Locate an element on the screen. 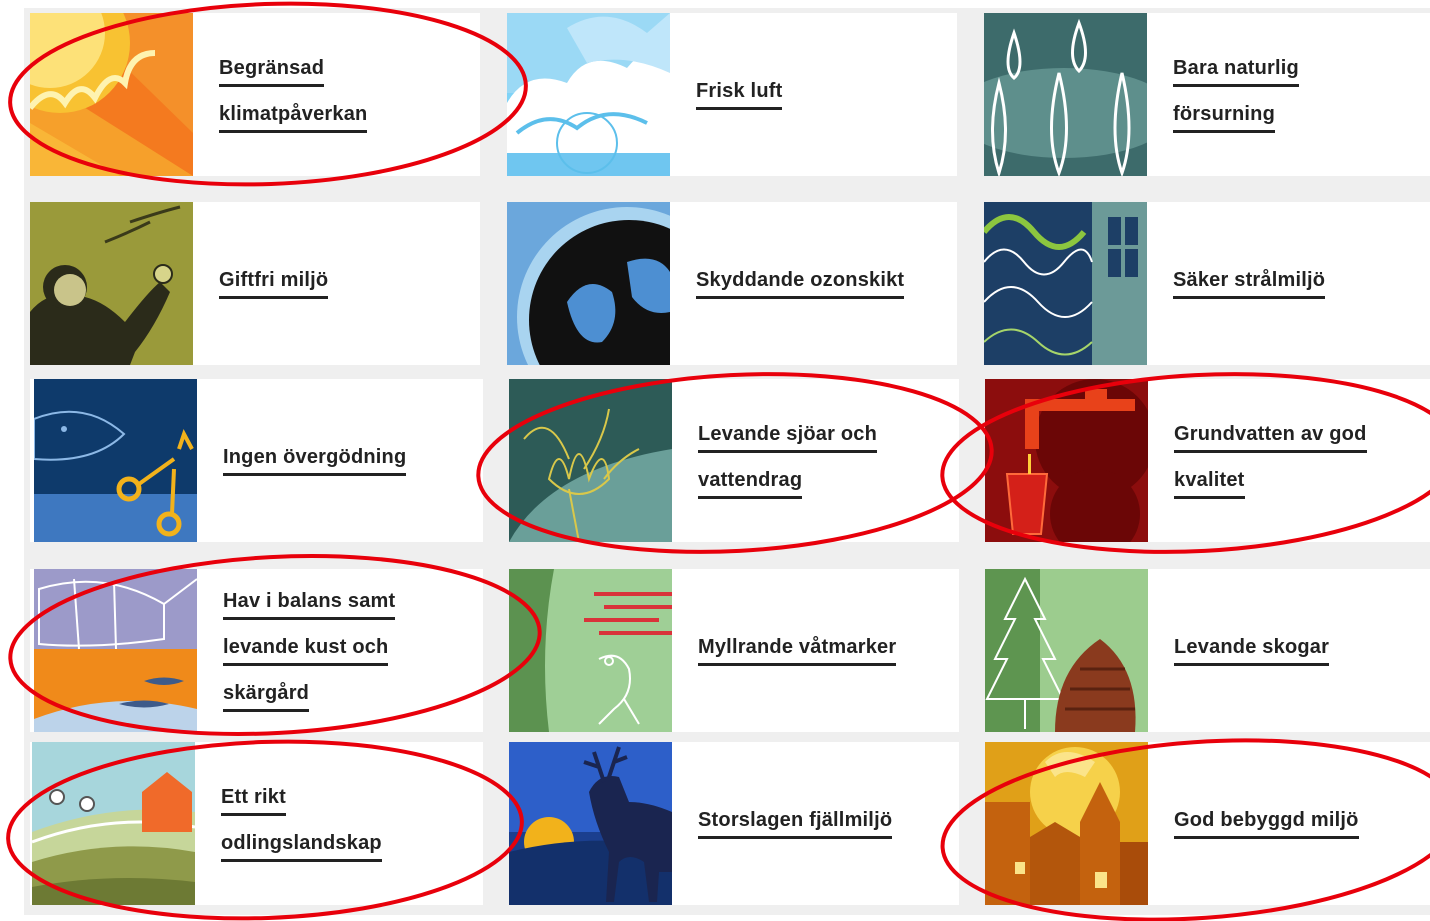 The width and height of the screenshot is (1430, 921). goal-title: Frisk luft is located at coordinates (739, 95).